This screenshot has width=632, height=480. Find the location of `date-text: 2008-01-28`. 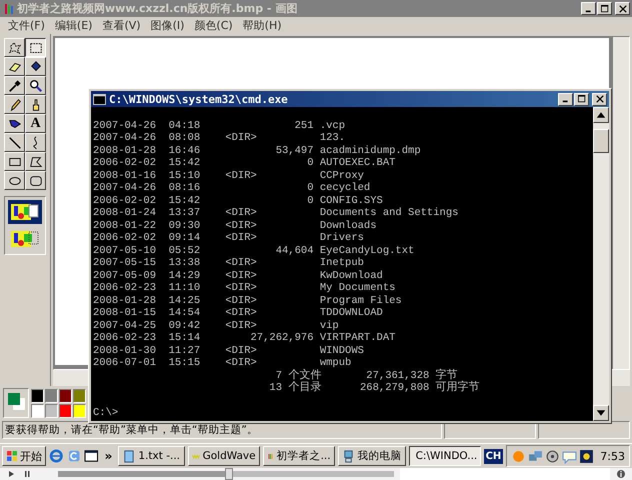

date-text: 2008-01-28 is located at coordinates (125, 150).